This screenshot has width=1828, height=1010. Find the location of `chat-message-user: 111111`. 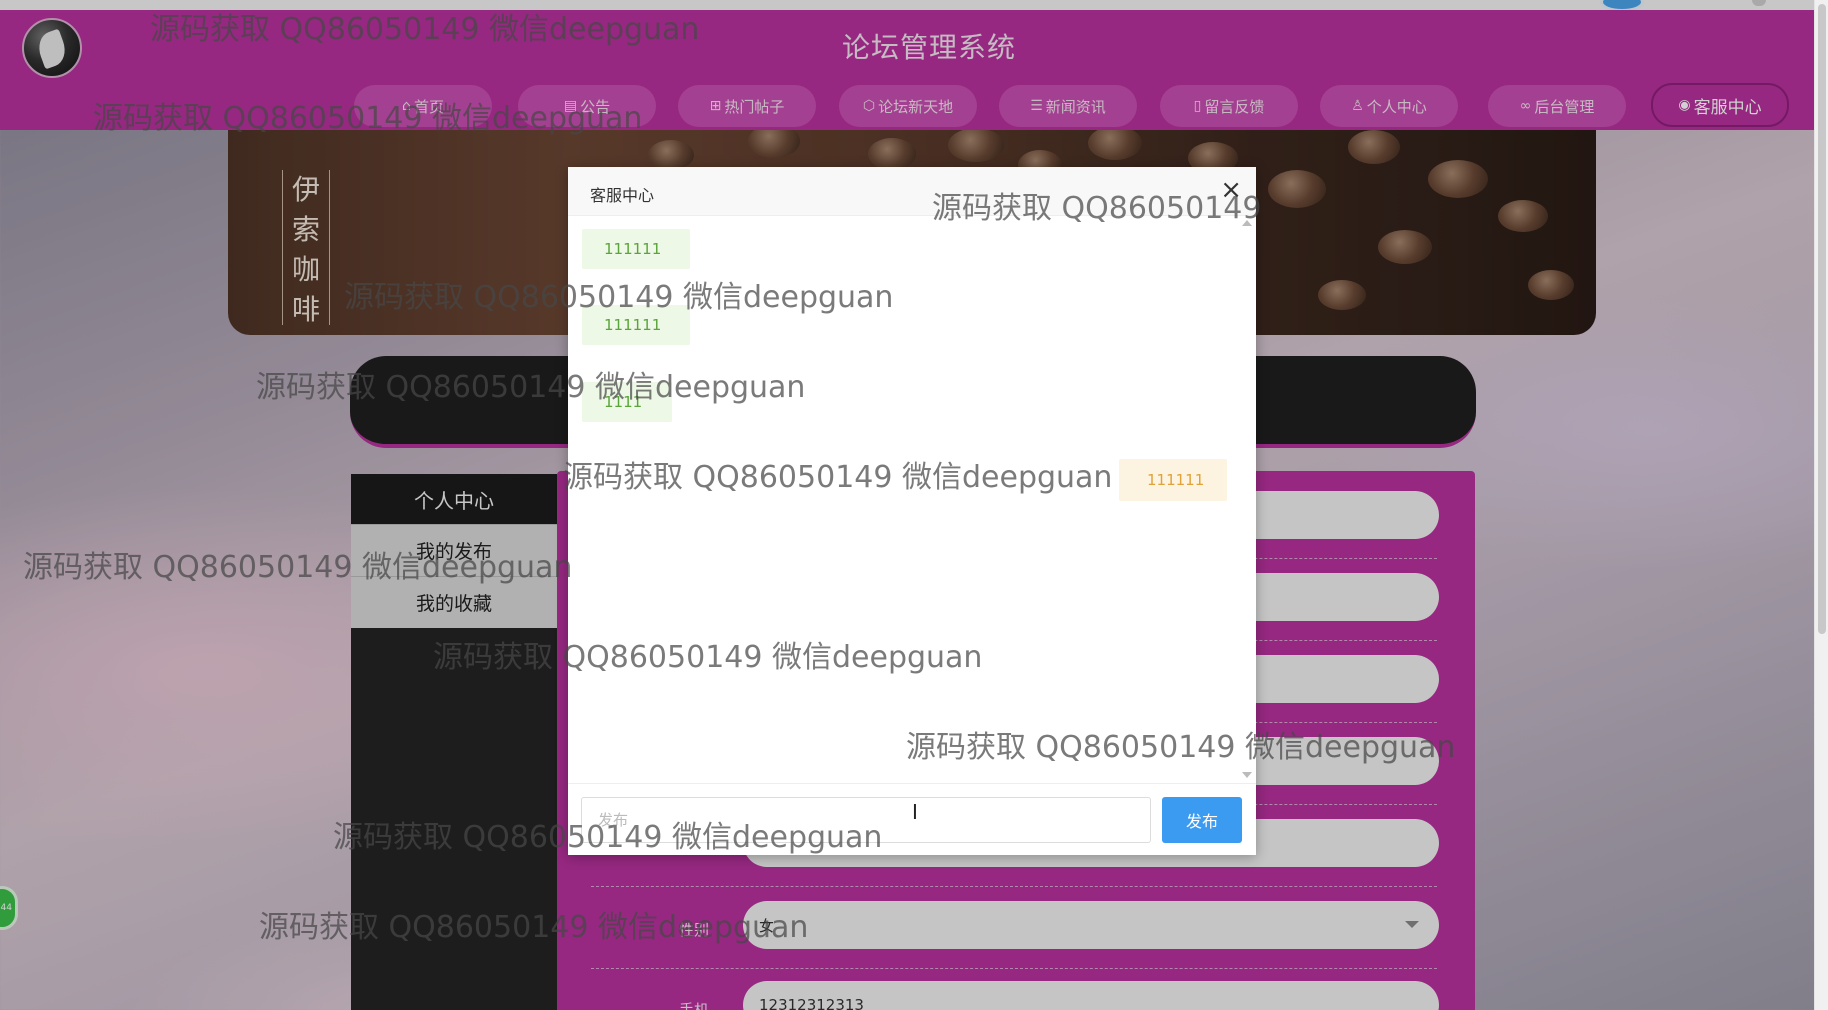

chat-message-user: 111111 is located at coordinates (636, 249).